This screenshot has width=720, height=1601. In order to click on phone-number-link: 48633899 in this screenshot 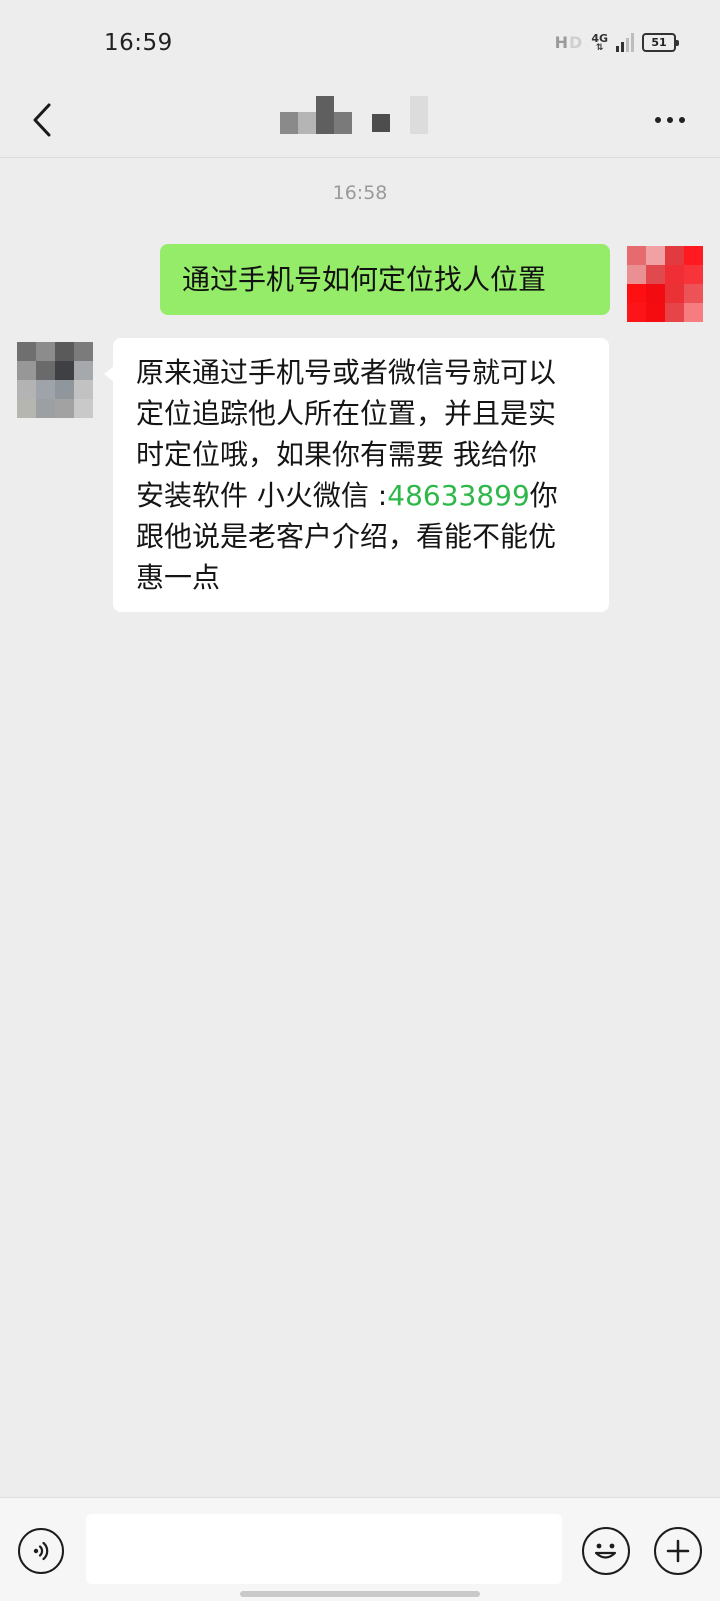, I will do `click(458, 495)`.